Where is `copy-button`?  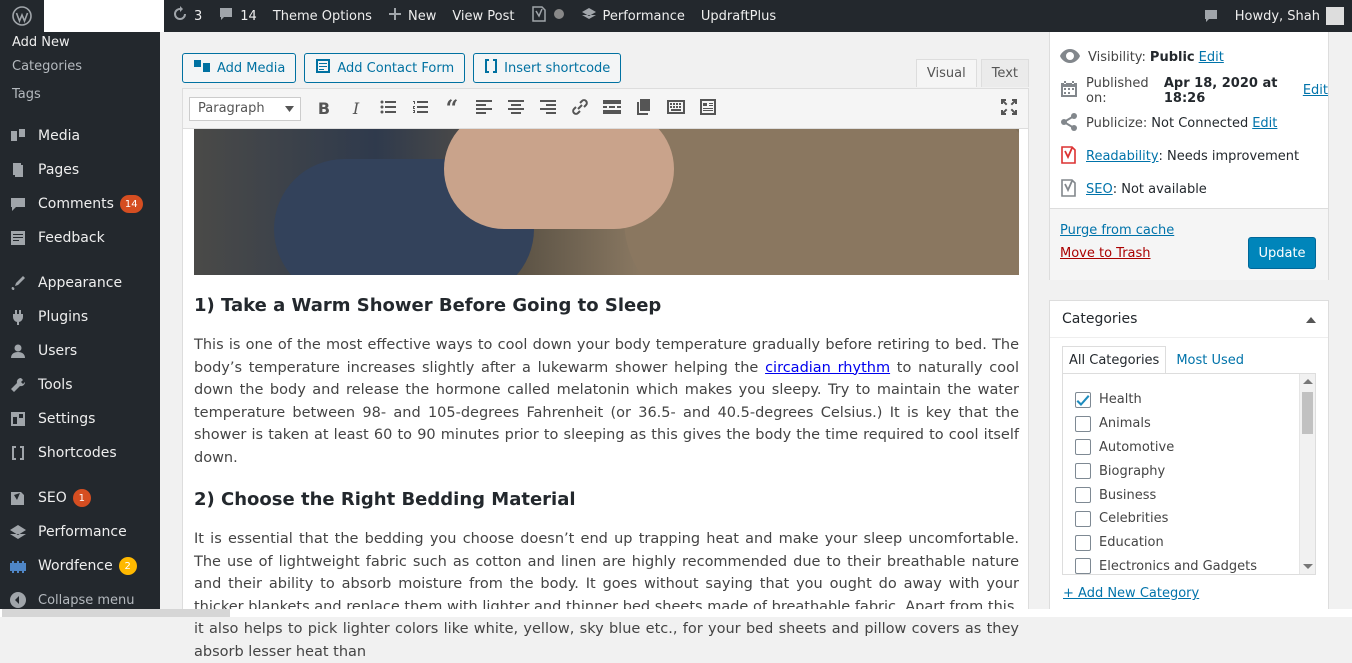
copy-button is located at coordinates (644, 109).